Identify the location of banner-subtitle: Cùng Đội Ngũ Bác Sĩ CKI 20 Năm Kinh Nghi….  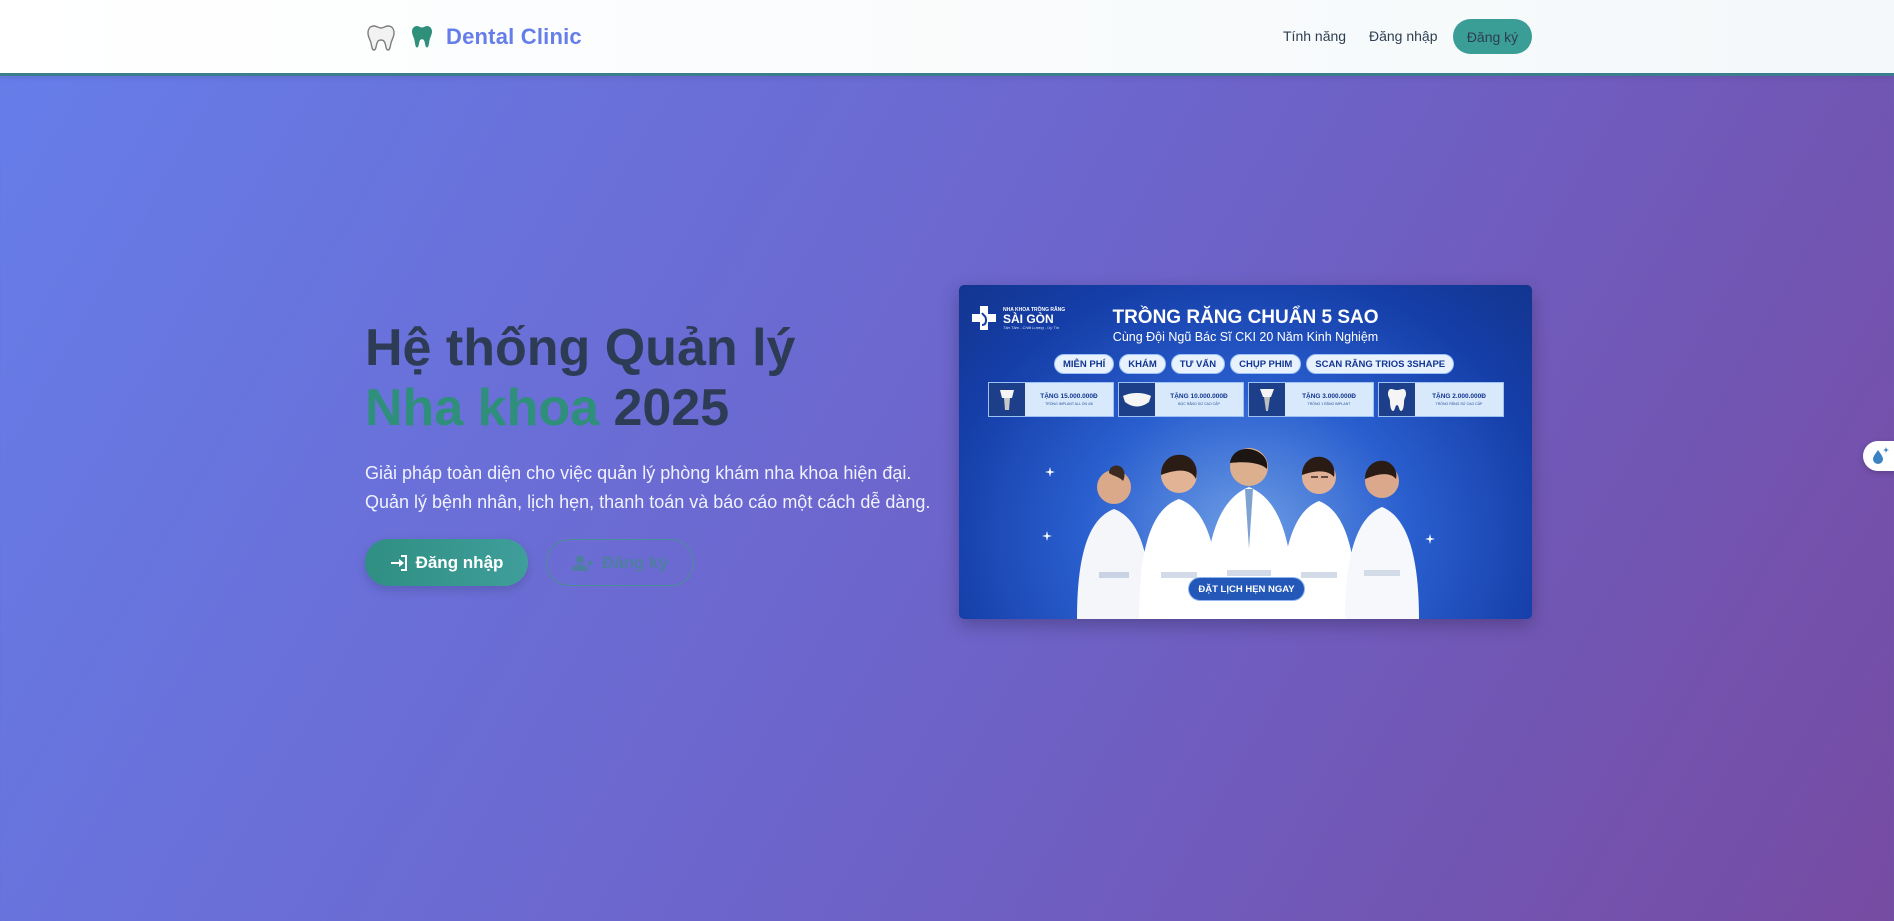
(1245, 337).